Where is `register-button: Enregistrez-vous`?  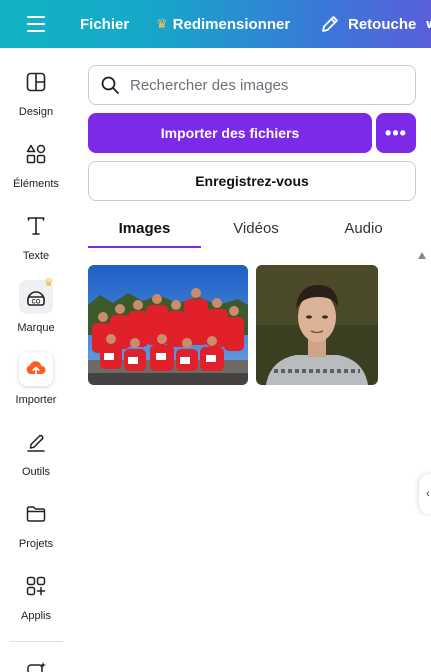 register-button: Enregistrez-vous is located at coordinates (252, 181).